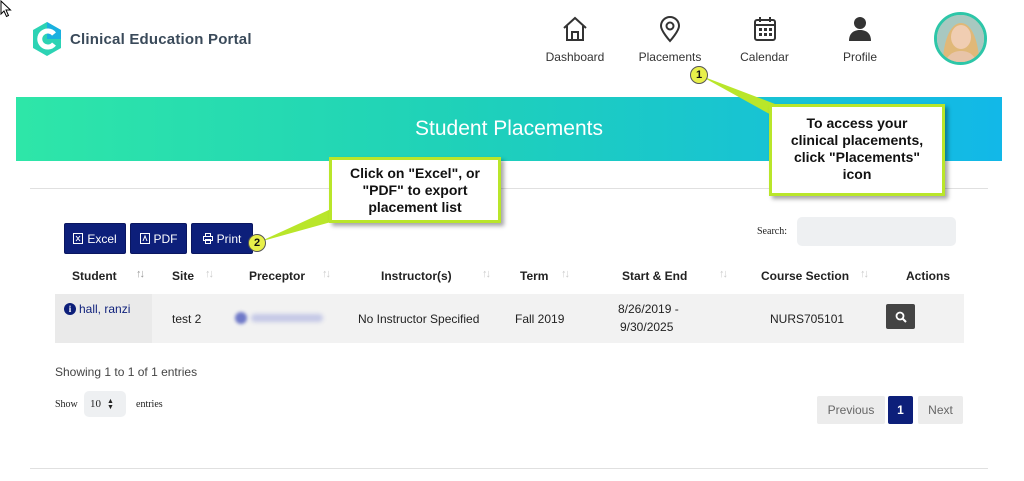  I want to click on search-icon, so click(901, 317).